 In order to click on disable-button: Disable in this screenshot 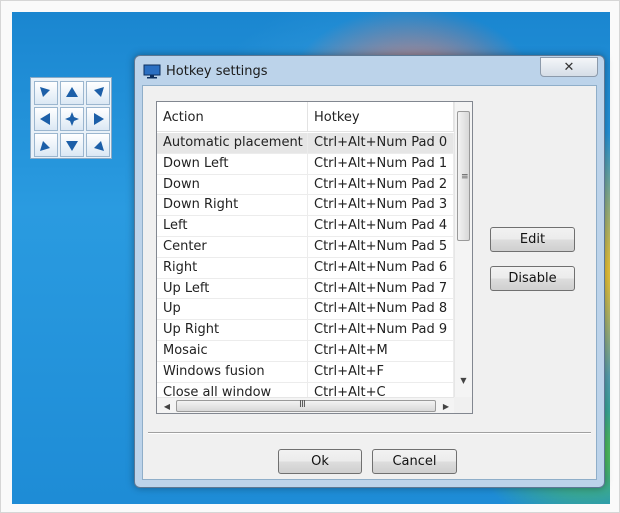, I will do `click(532, 278)`.